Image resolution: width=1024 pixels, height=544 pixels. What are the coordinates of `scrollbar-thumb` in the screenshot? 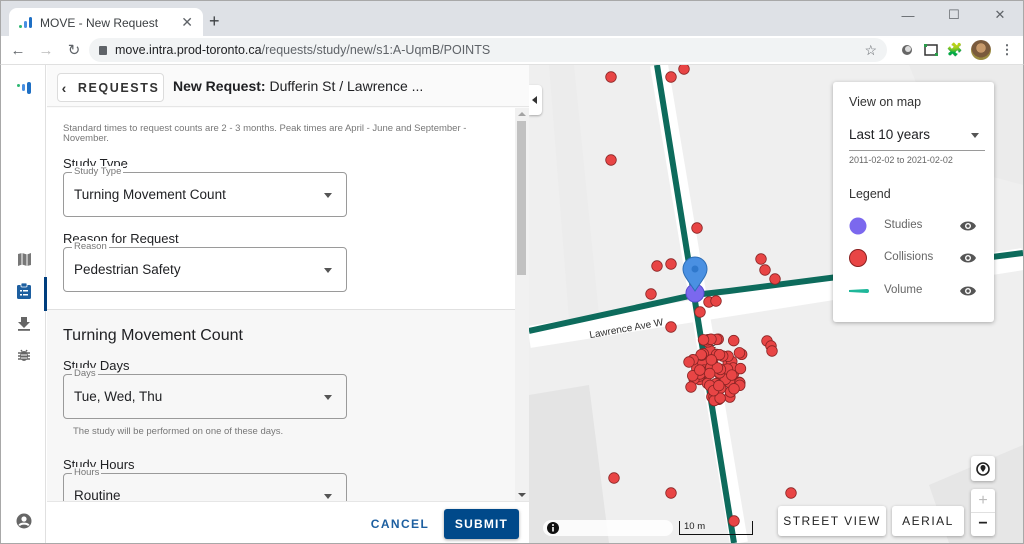 It's located at (521, 198).